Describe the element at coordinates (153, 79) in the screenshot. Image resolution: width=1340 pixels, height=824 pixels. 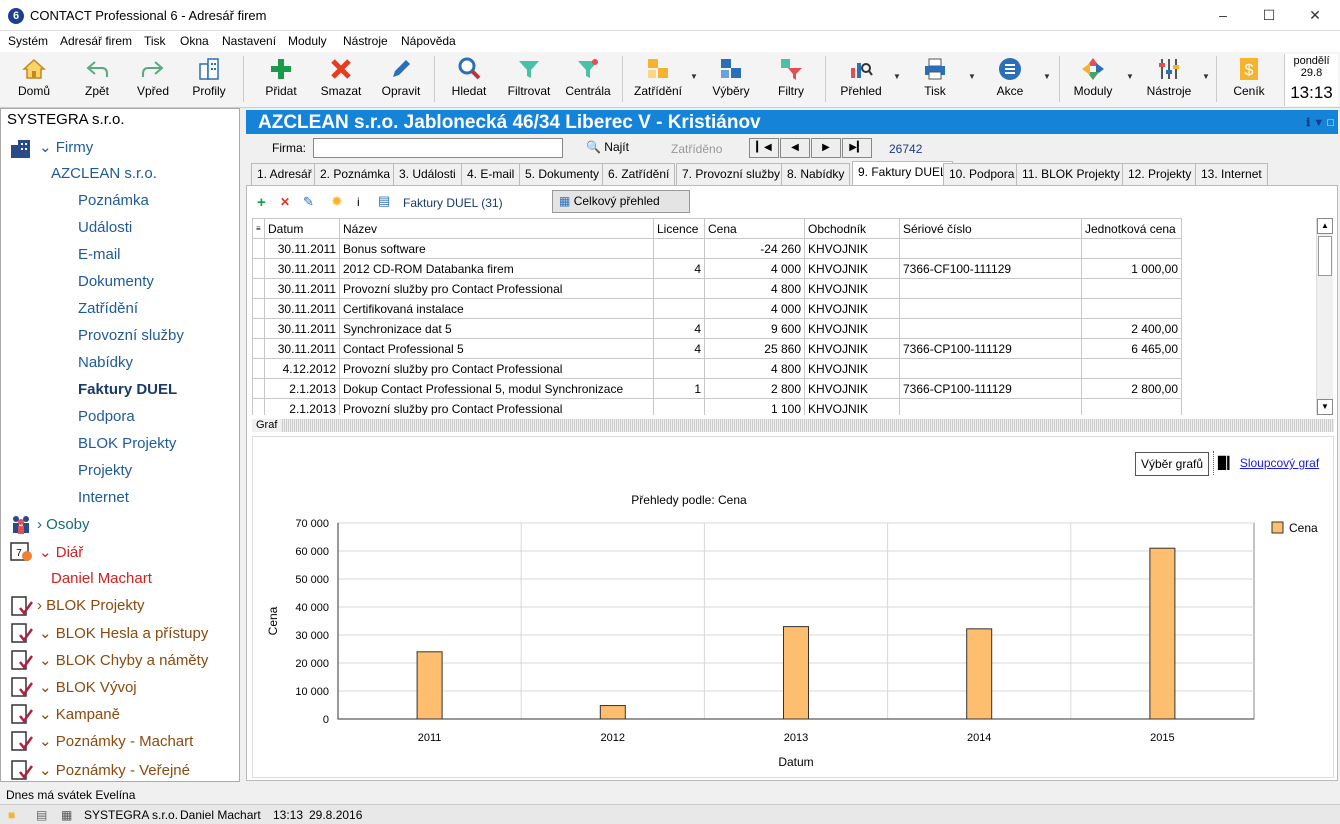
I see `forward-button: Vpřed` at that location.